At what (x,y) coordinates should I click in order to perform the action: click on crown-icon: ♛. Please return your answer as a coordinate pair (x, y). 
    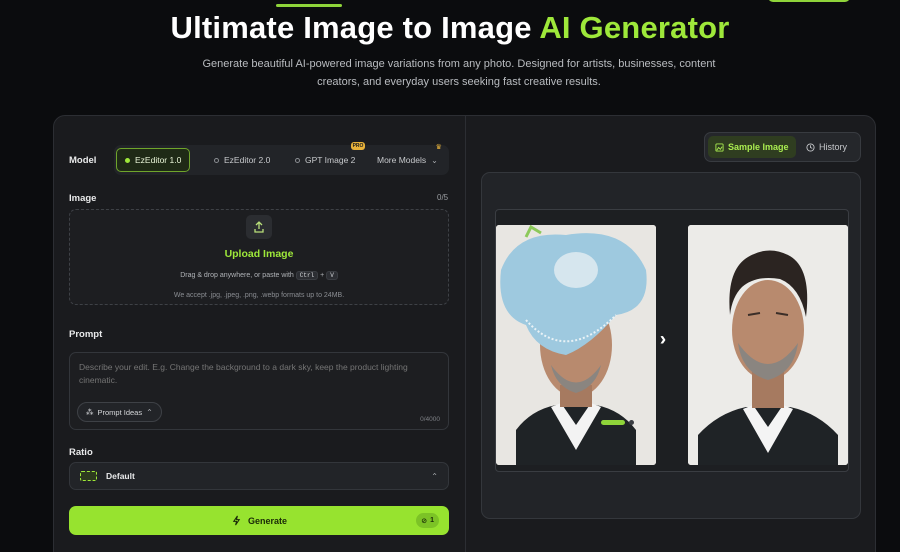
    Looking at the image, I should click on (438, 147).